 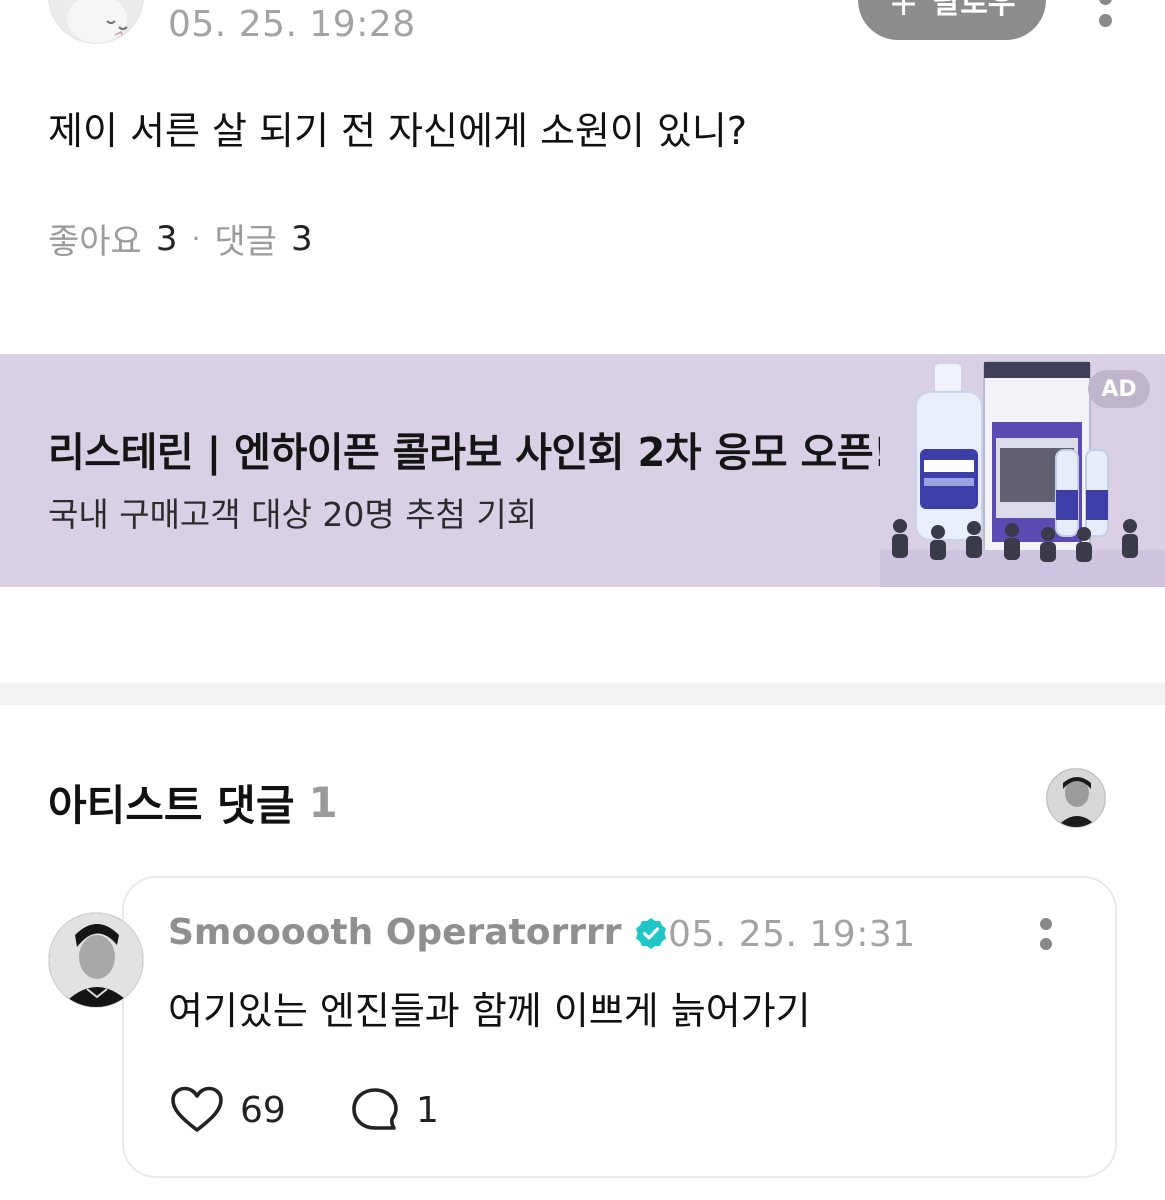 I want to click on post-body-text: 제이 서른 살 되기 전 자신에게 소원이 있니?, so click(x=398, y=131).